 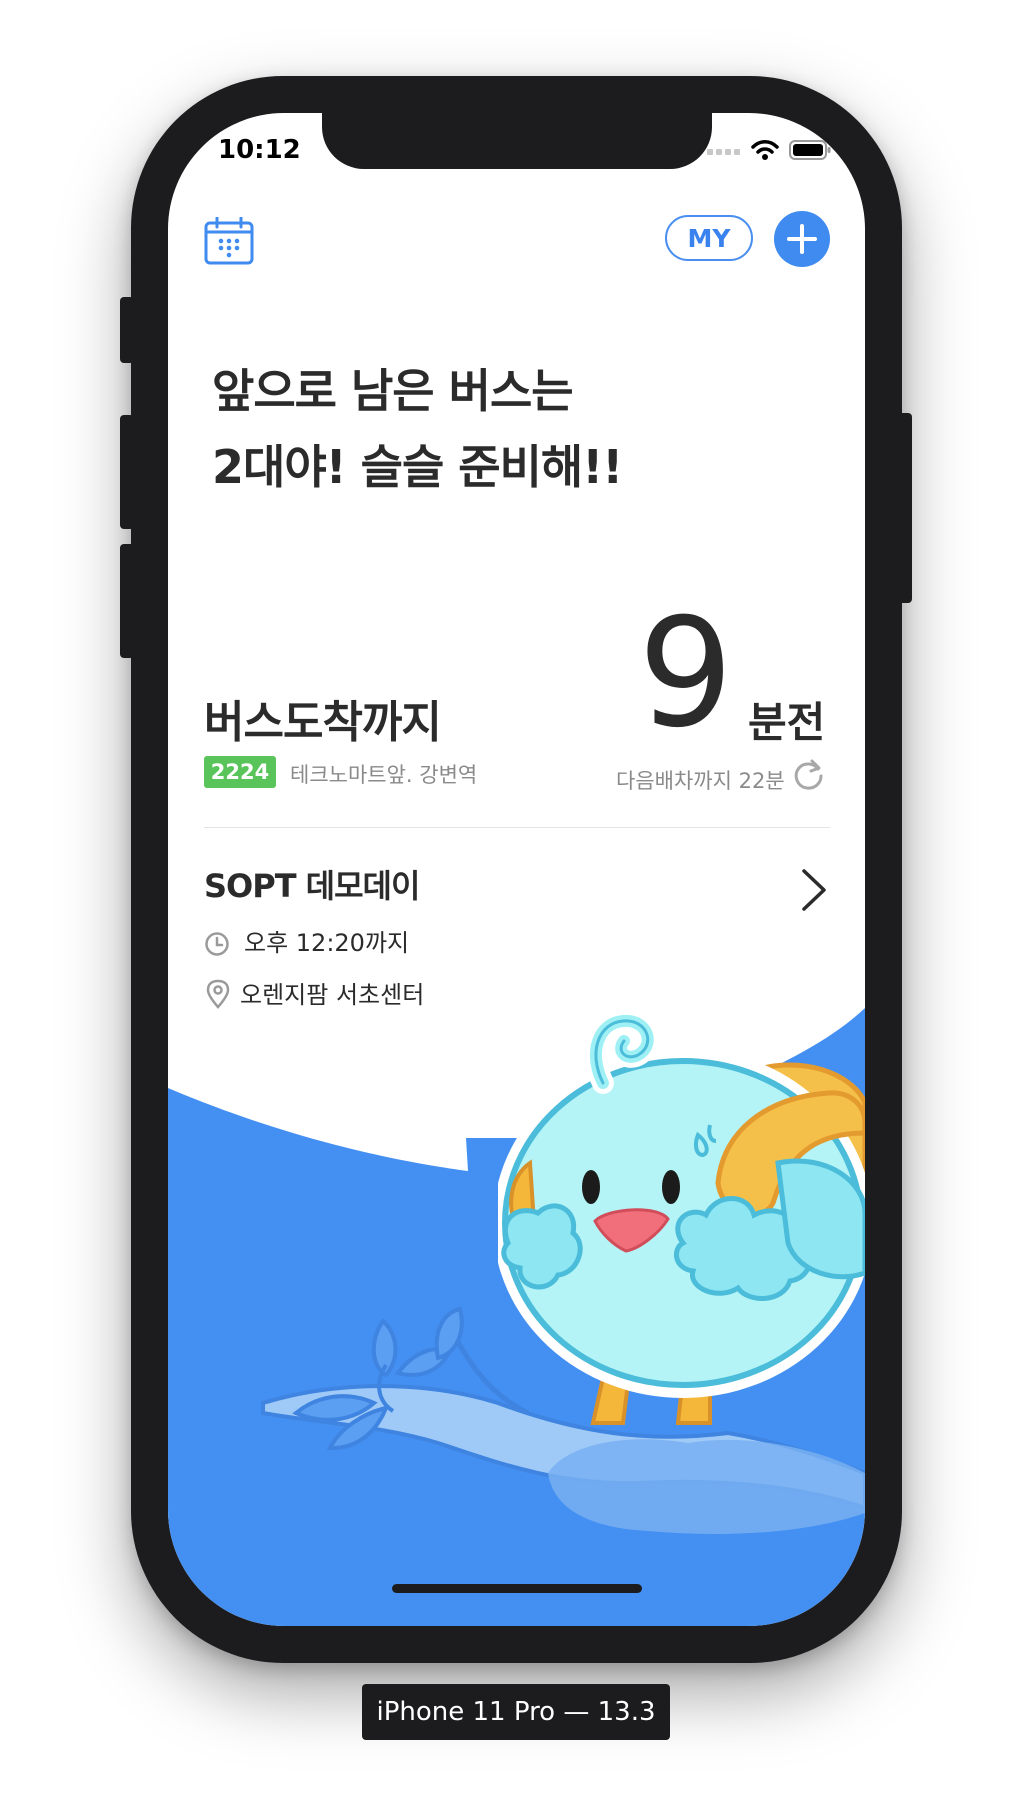 I want to click on clock-icon, so click(x=217, y=944).